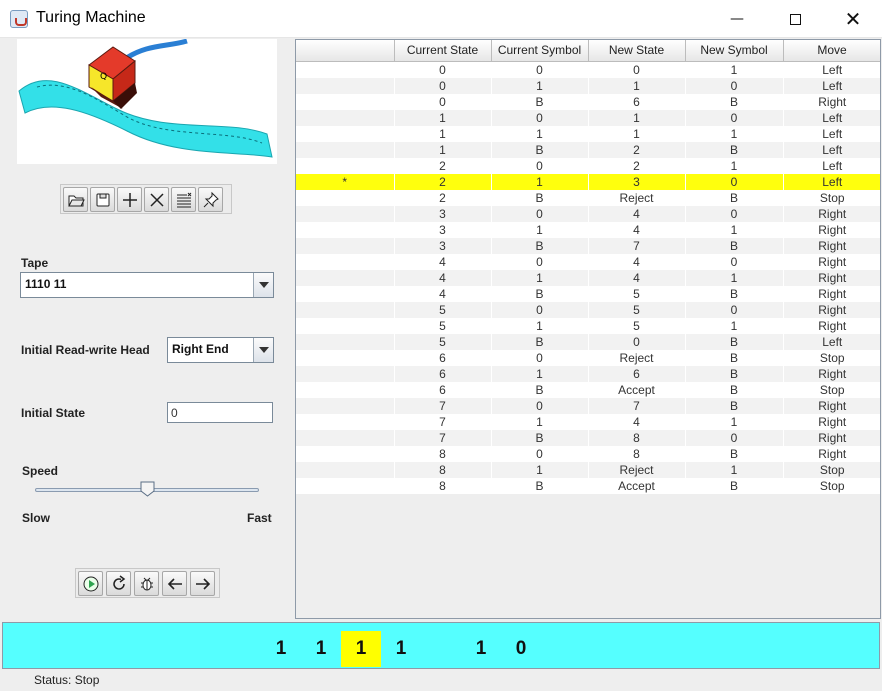 The height and width of the screenshot is (691, 882). I want to click on table-row: 1 0 1 0 Left, so click(588, 117).